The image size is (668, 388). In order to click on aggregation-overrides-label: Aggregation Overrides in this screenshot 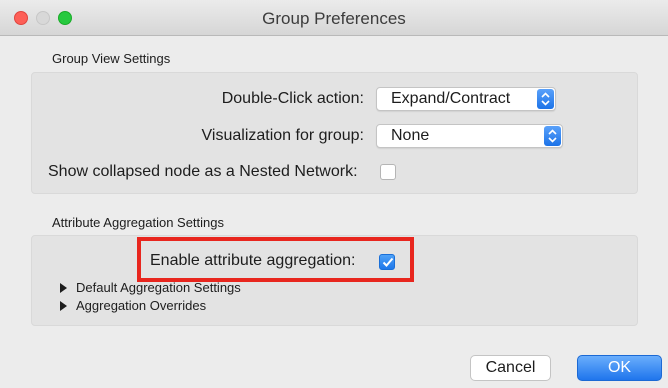, I will do `click(141, 305)`.